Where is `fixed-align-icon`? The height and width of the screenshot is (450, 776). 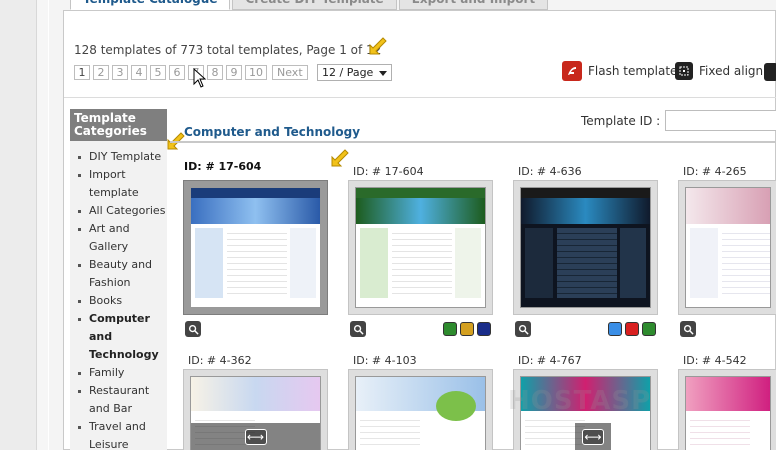
fixed-align-icon is located at coordinates (684, 71).